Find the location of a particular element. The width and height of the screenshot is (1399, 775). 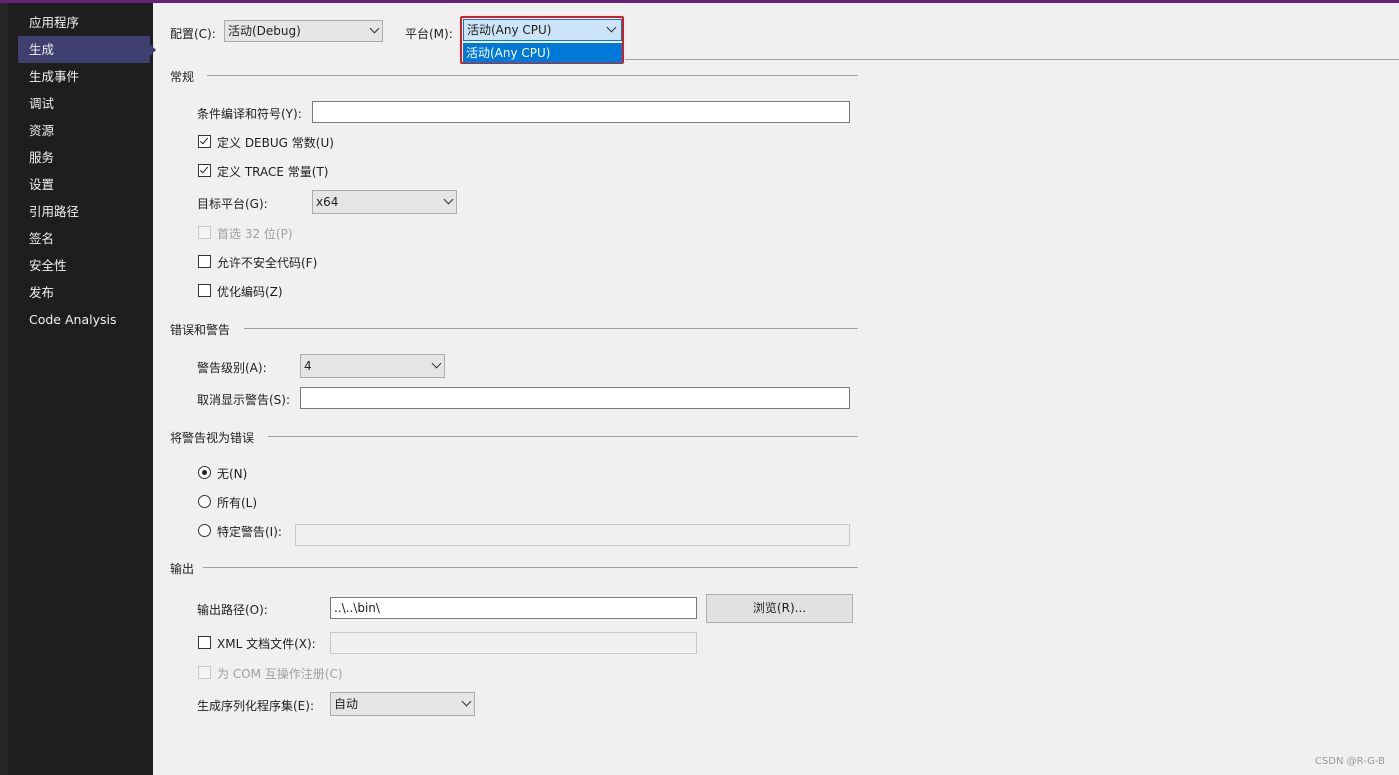

serialization-label: 生成序列化程序集(E): is located at coordinates (255, 706).